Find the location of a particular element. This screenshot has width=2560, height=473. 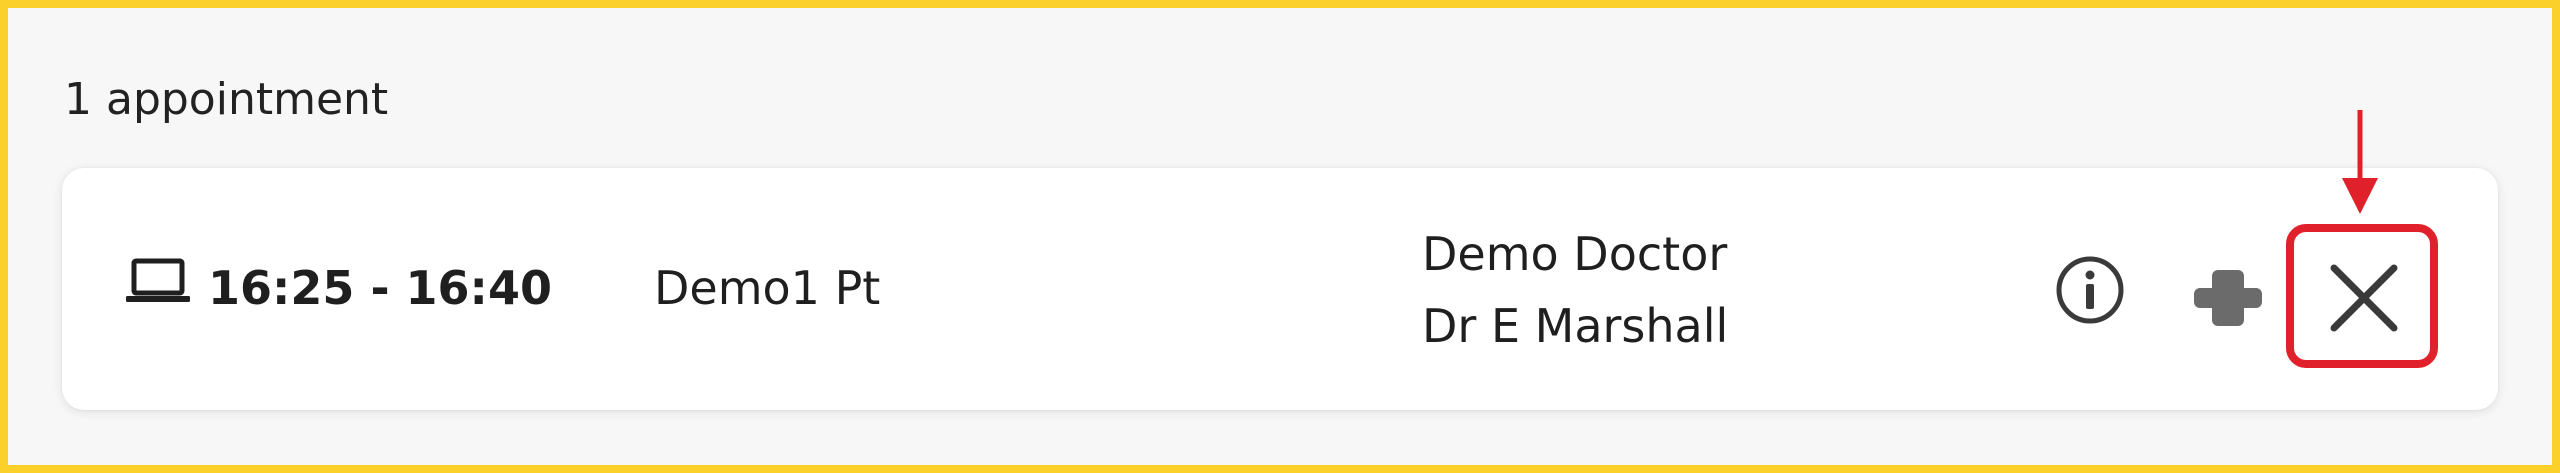

add-button is located at coordinates (2228, 298).